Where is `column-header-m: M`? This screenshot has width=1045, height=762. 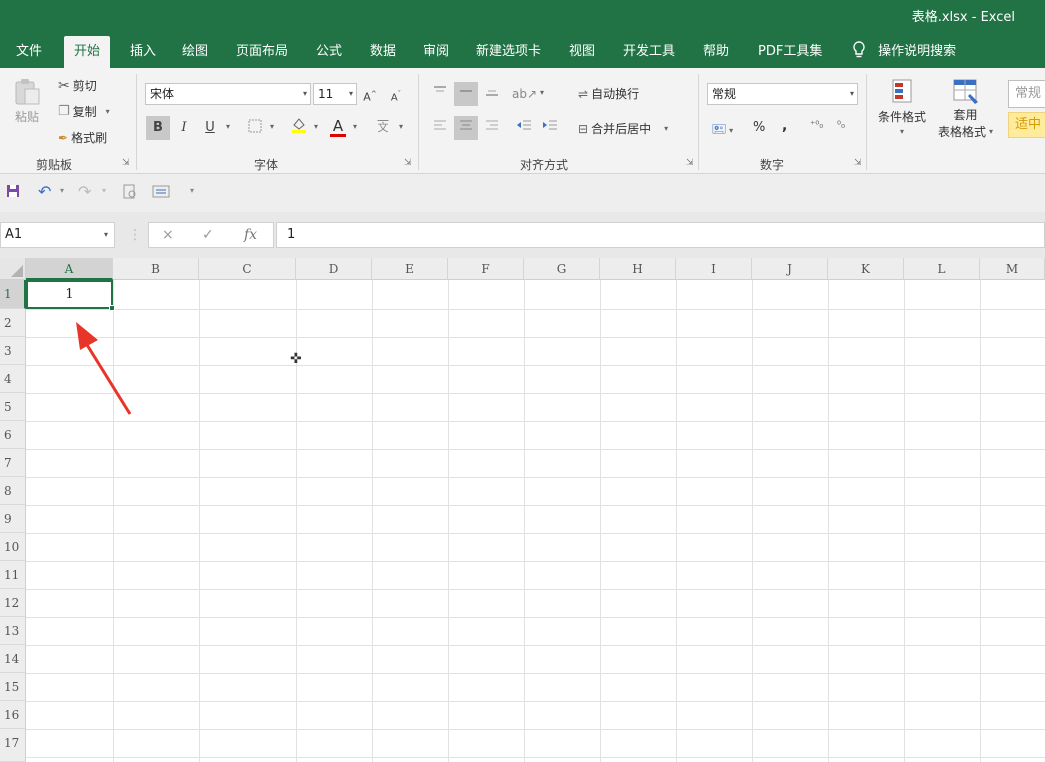 column-header-m: M is located at coordinates (1012, 269).